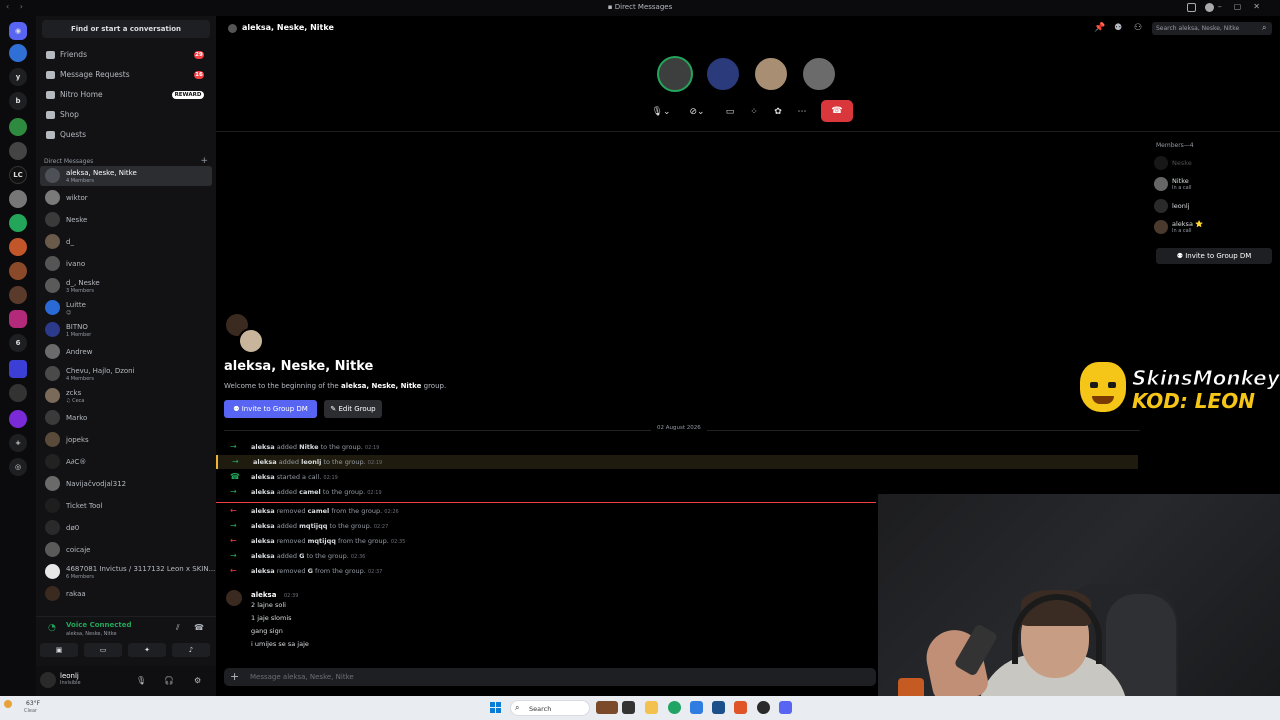 The height and width of the screenshot is (720, 1280). Describe the element at coordinates (740, 707) in the screenshot. I see `brave-icon` at that location.